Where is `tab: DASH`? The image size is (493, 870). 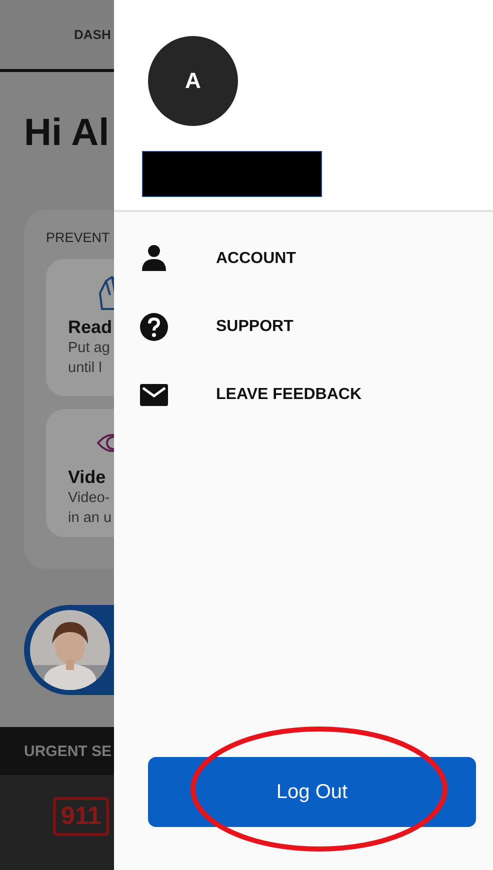 tab: DASH is located at coordinates (92, 34).